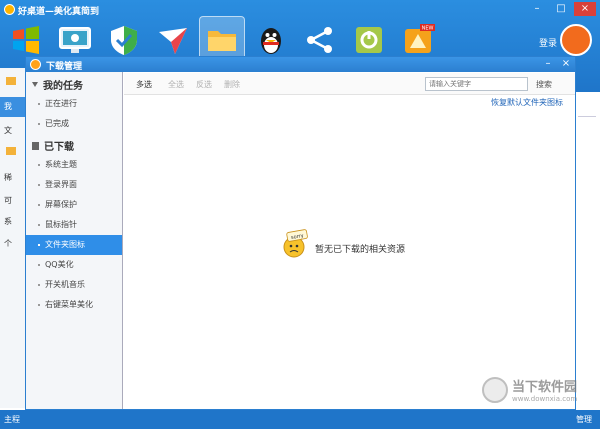 The width and height of the screenshot is (600, 429). I want to click on dialog-close-button: ×, so click(566, 64).